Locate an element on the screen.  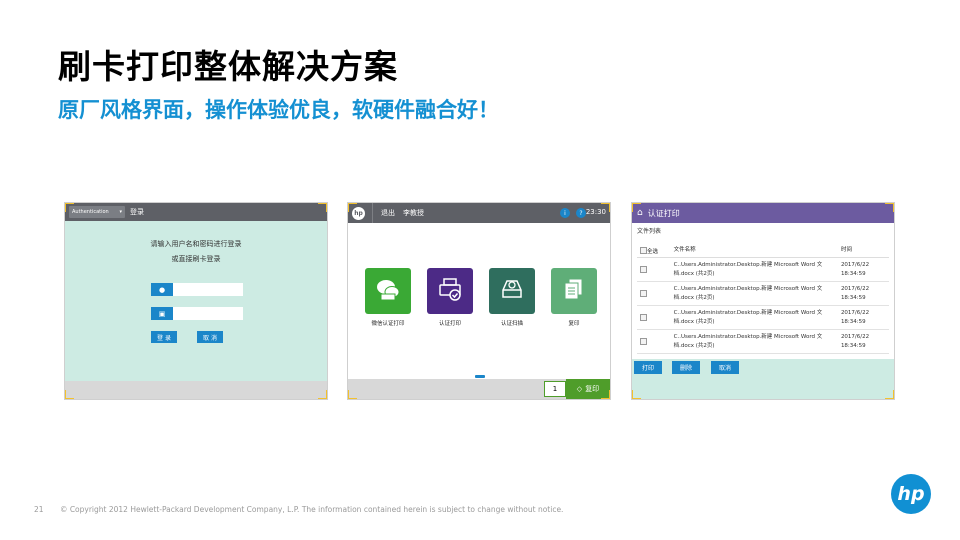
login-title-bar: Authentication ▾ 登录 is located at coordinates (196, 212).